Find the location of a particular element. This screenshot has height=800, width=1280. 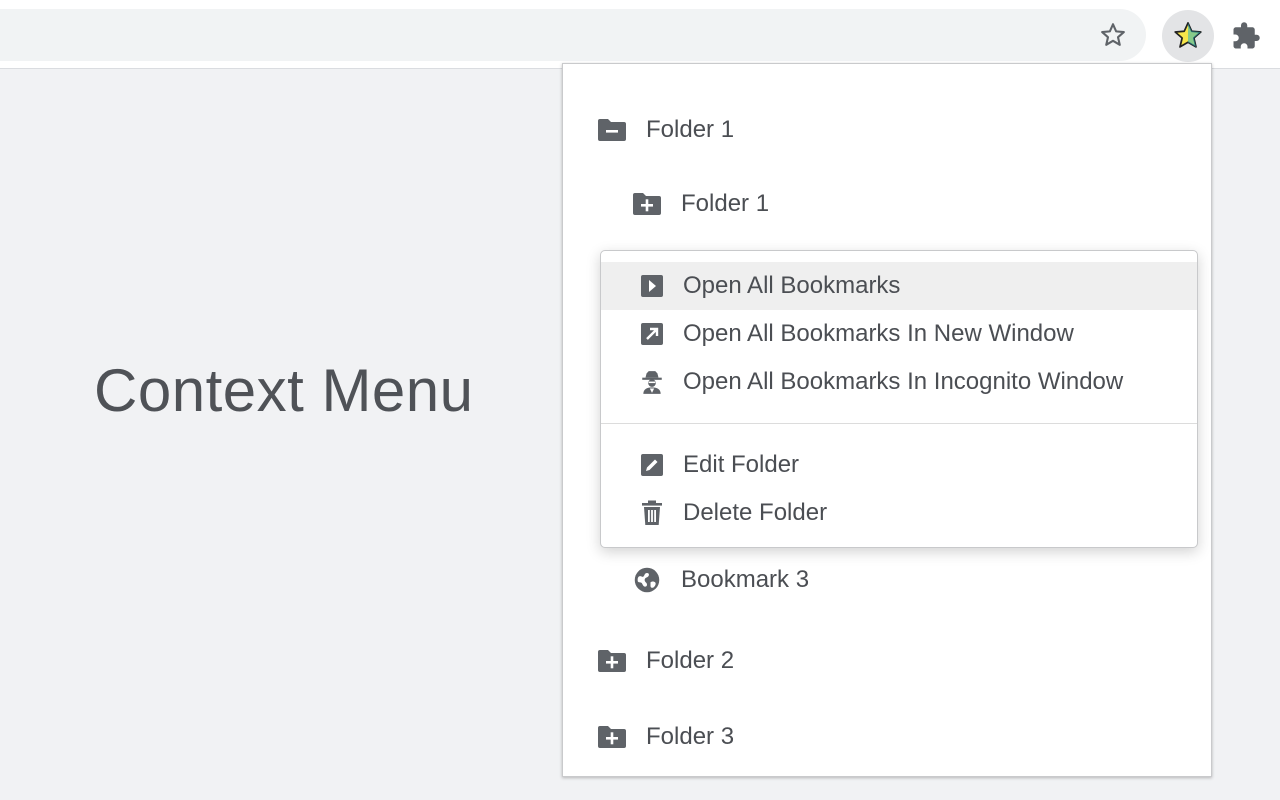

browser-toolbar is located at coordinates (640, 36).